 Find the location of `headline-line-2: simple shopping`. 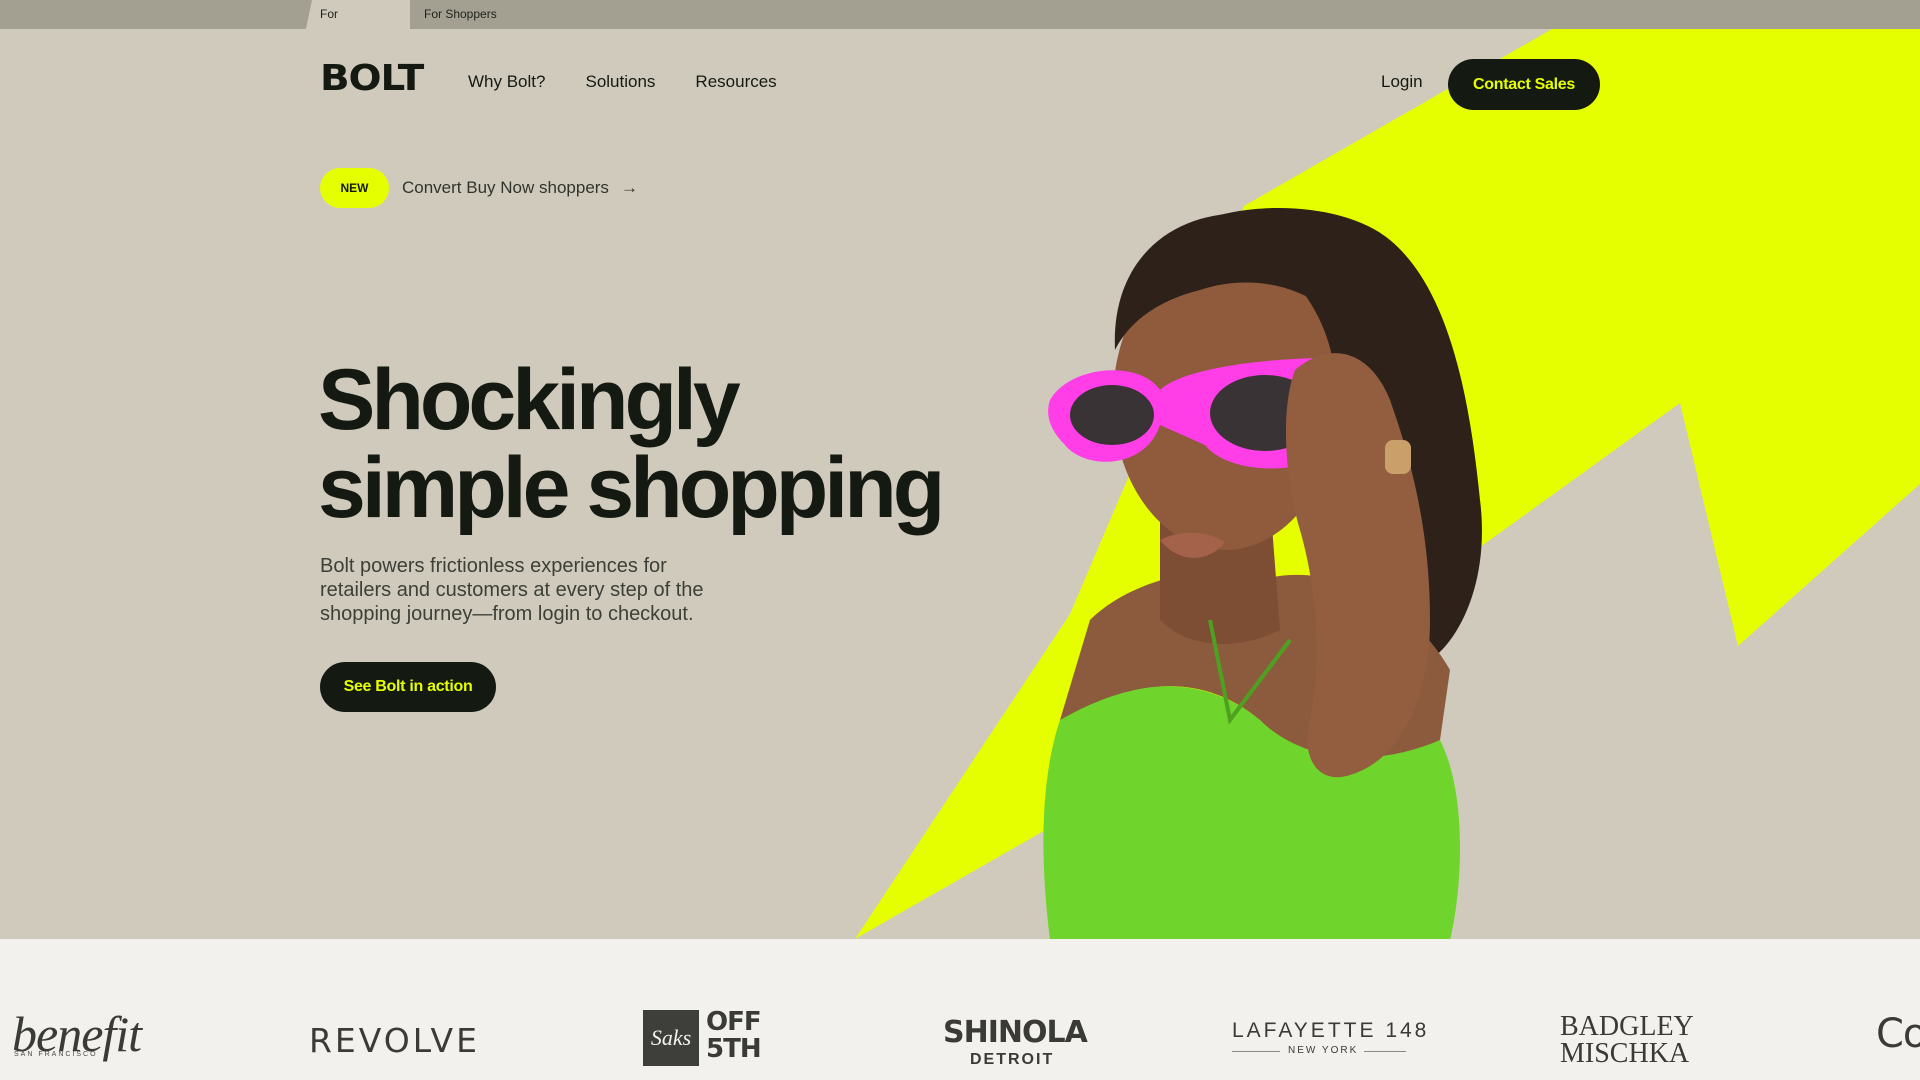

headline-line-2: simple shopping is located at coordinates (631, 488).